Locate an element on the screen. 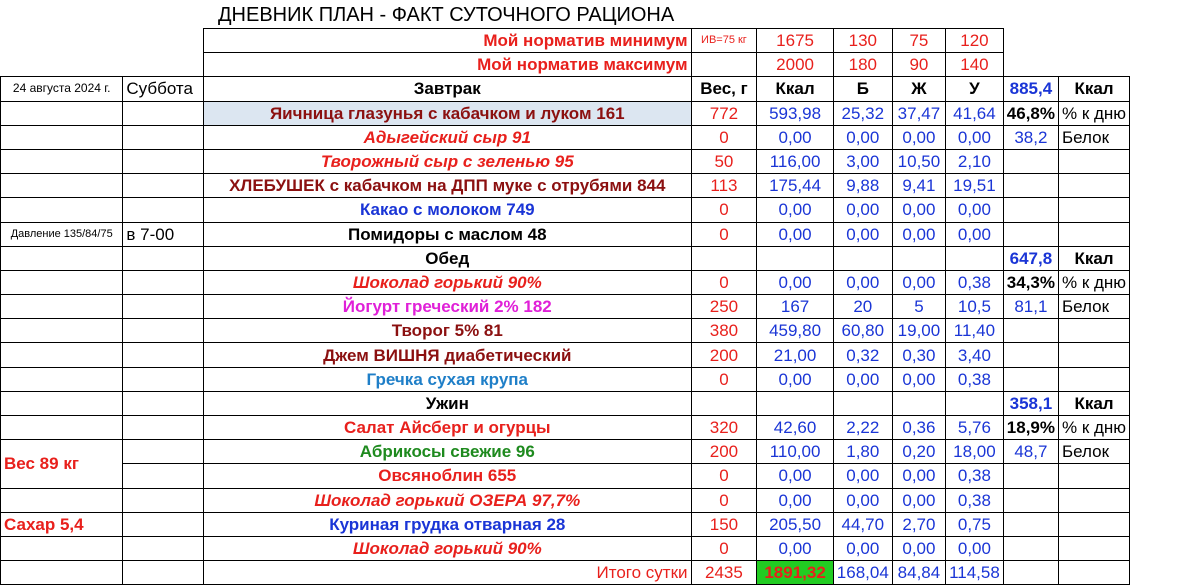 The width and height of the screenshot is (1200, 585). dinner-protein: 48,7 is located at coordinates (1031, 452).